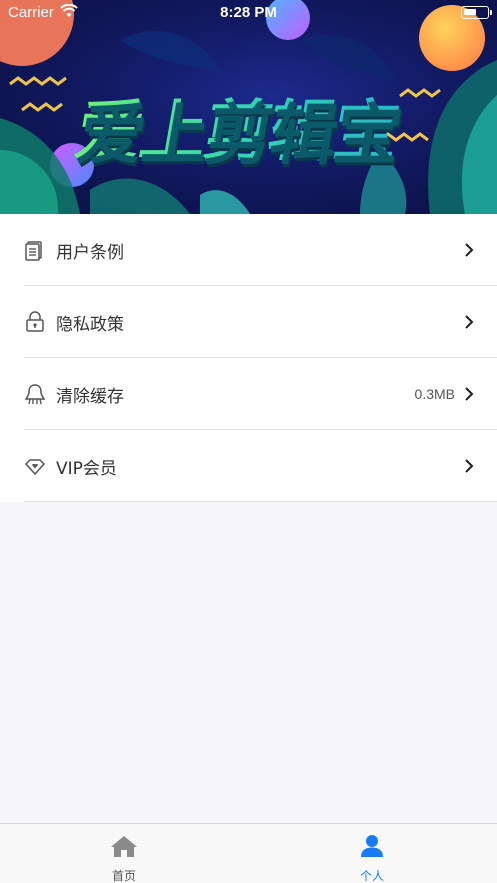 The height and width of the screenshot is (883, 497). I want to click on menu-item-user-terms: 用户条例, so click(248, 250).